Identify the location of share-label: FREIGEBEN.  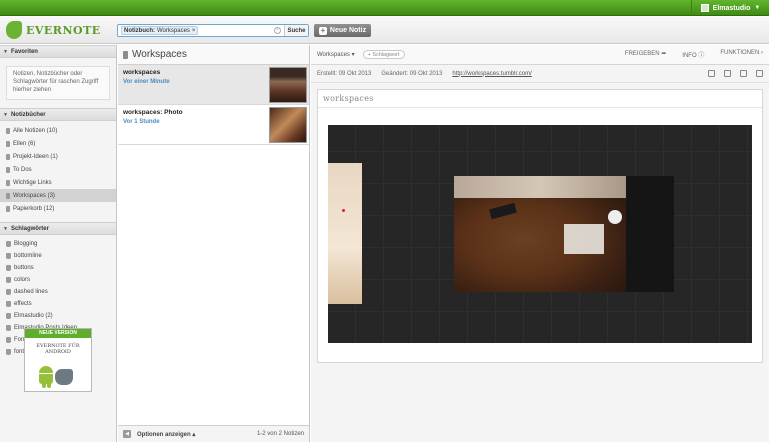
(642, 54).